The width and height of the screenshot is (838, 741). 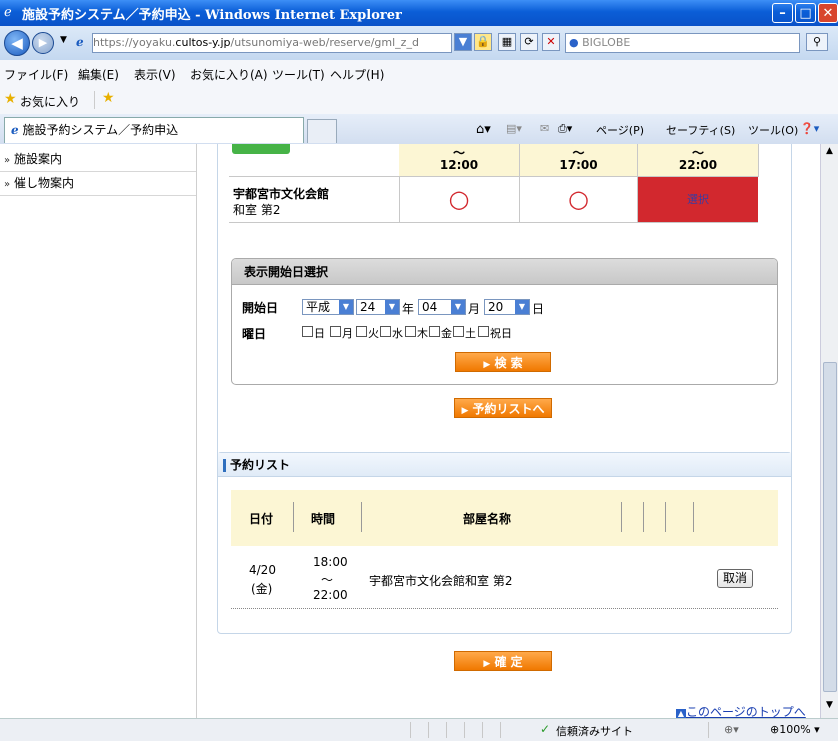 I want to click on weekday-label-thu: 木, so click(x=422, y=333).